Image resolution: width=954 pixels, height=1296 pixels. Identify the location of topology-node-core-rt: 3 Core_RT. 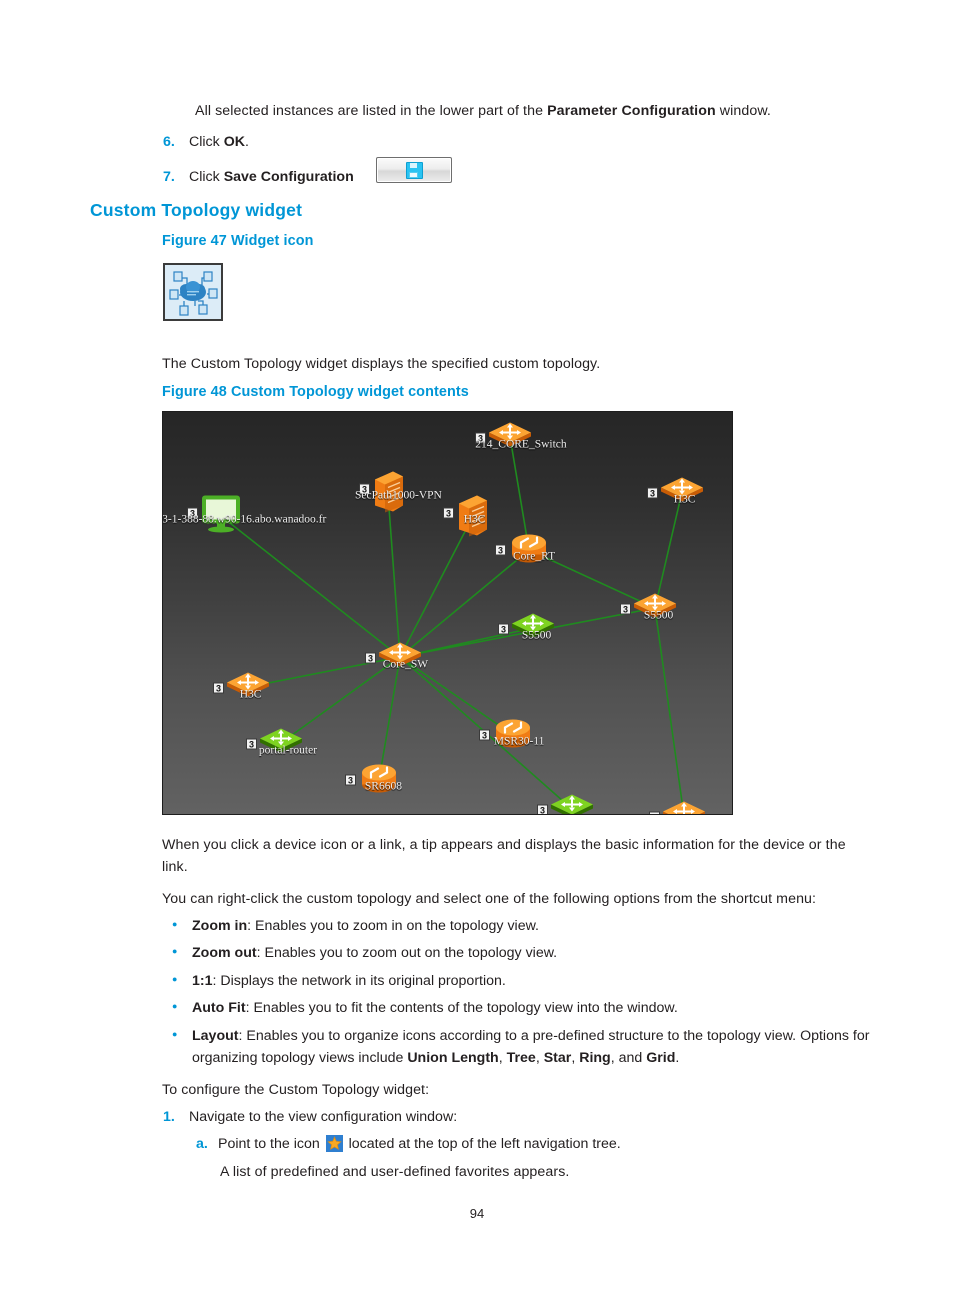
(525, 550).